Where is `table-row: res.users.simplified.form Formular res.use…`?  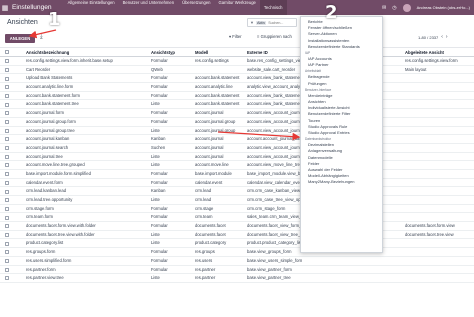
table-row: res.users.simplified.form Formular res.use… is located at coordinates (237, 261).